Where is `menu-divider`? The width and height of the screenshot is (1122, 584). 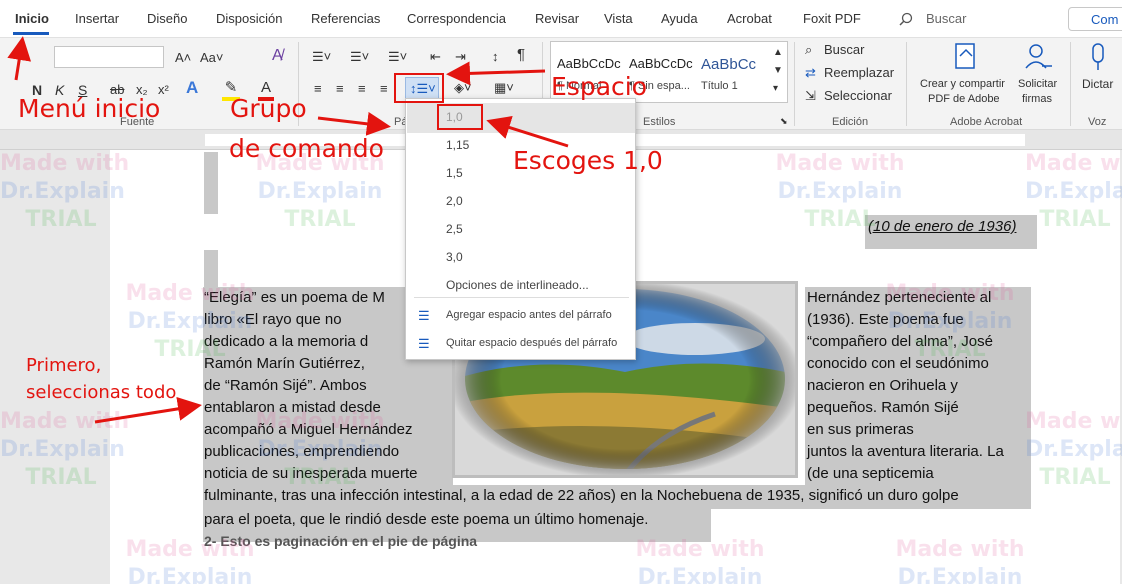 menu-divider is located at coordinates (521, 297).